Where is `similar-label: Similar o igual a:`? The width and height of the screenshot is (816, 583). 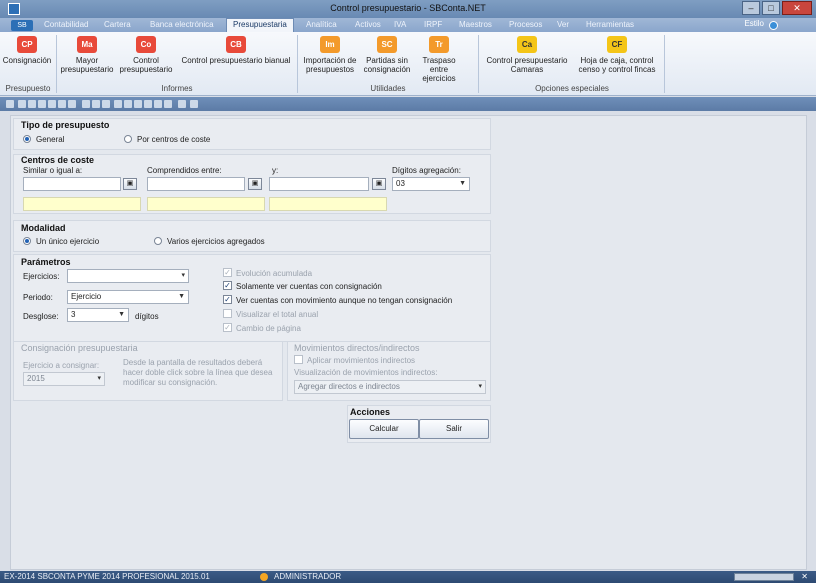 similar-label: Similar o igual a: is located at coordinates (53, 170).